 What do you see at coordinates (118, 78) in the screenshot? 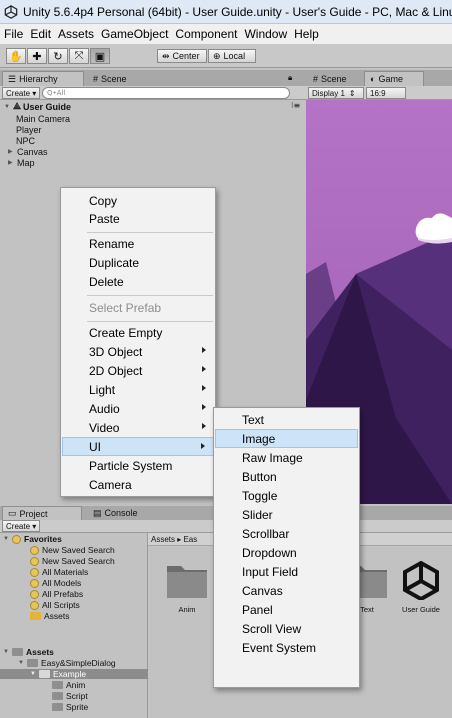
I see `tab-scene-left: # Scene` at bounding box center [118, 78].